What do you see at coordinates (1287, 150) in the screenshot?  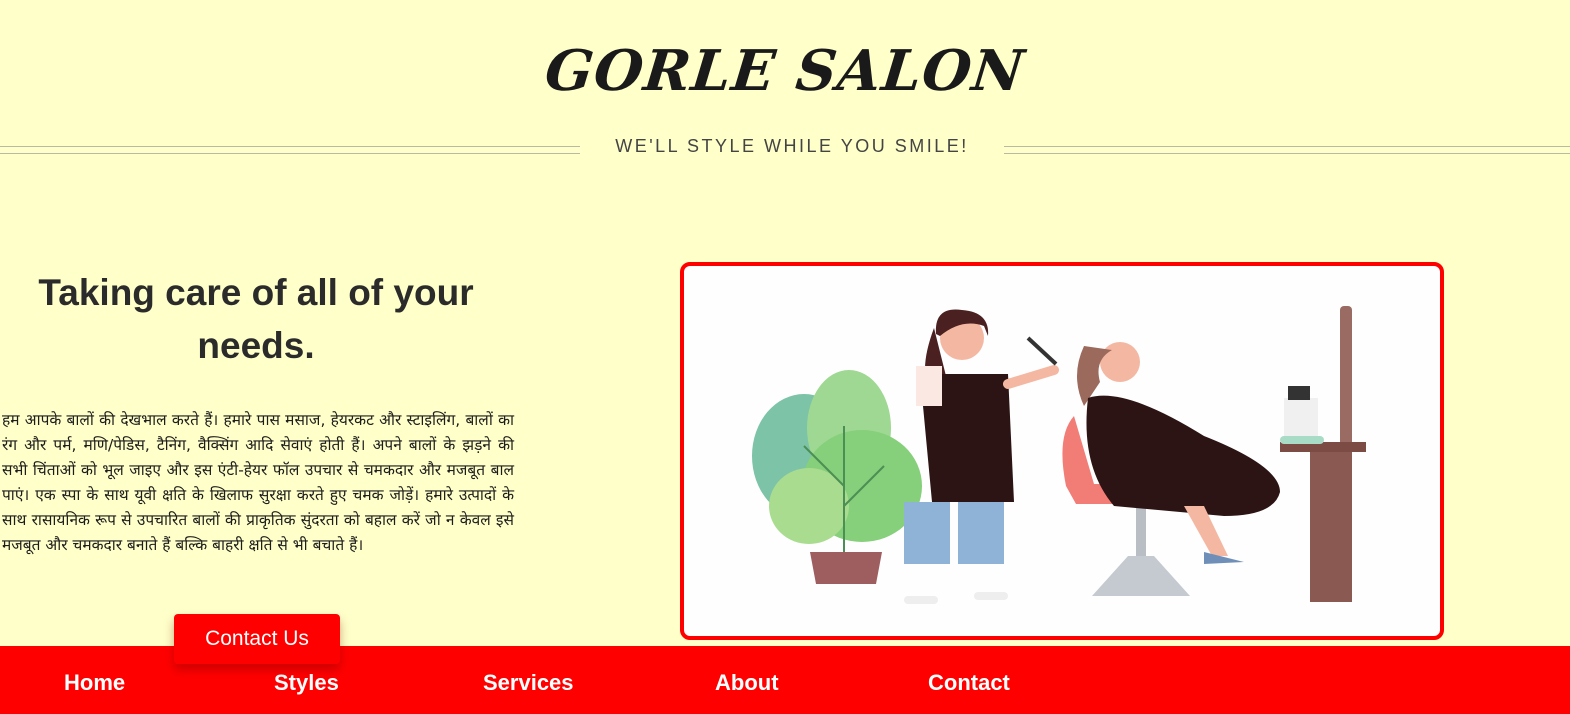 I see `tagline-divider-right` at bounding box center [1287, 150].